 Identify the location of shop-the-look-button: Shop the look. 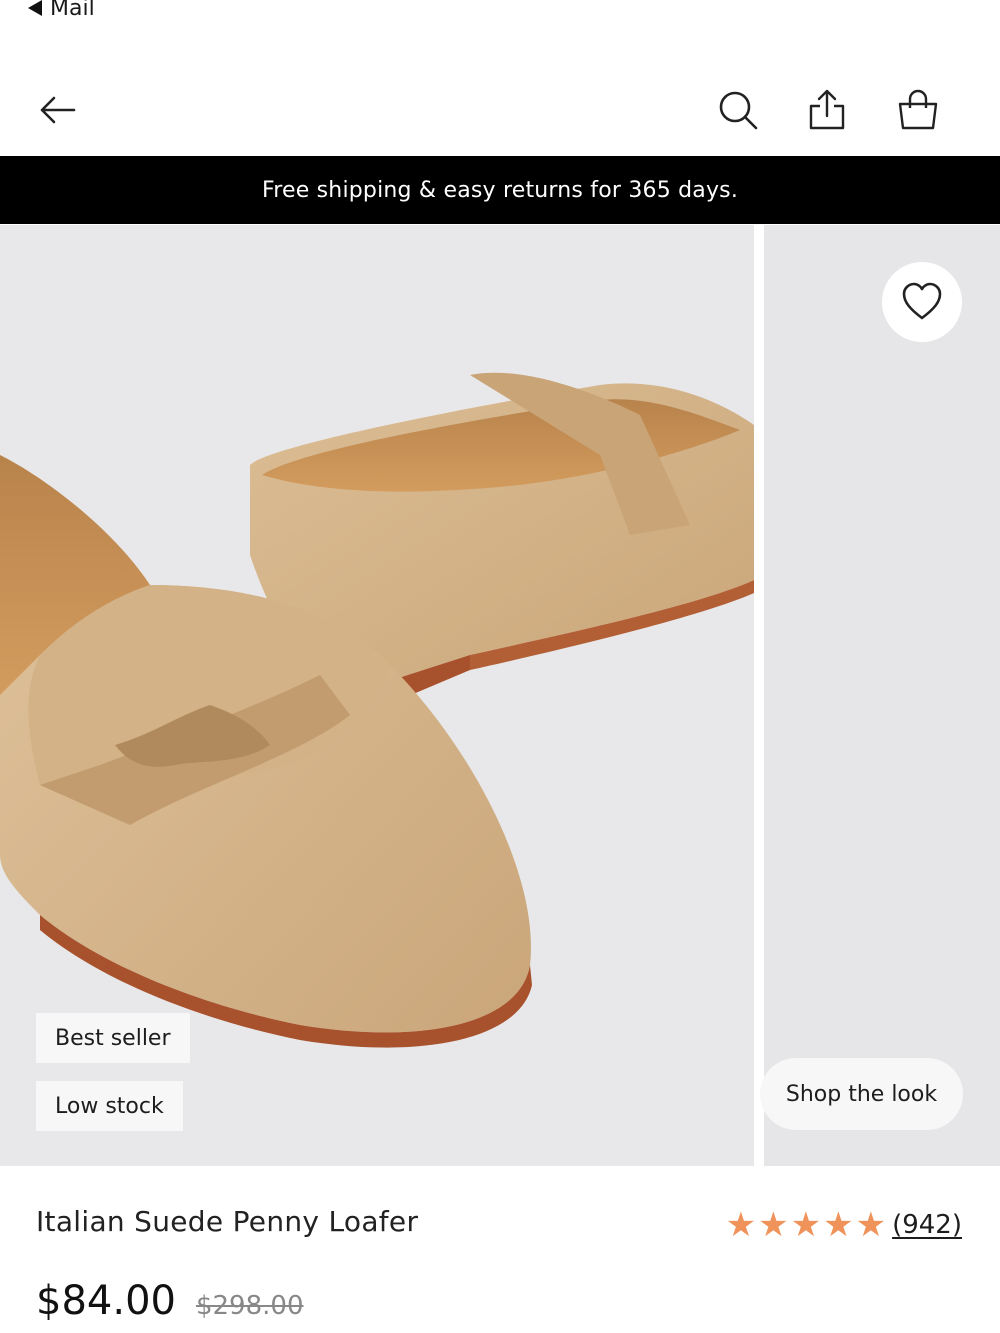
(861, 1094).